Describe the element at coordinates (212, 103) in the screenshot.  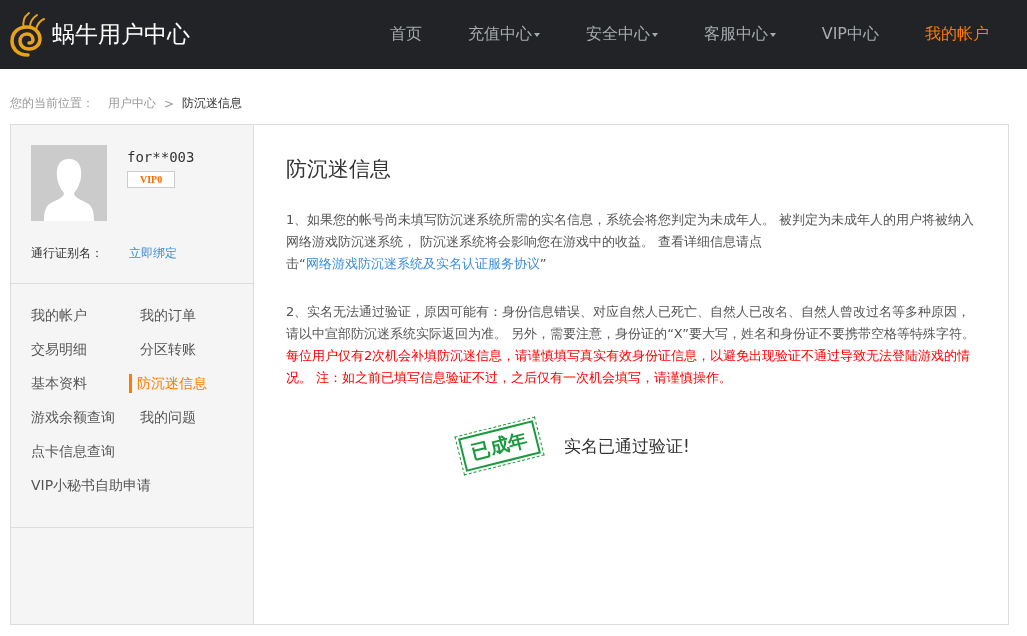
I see `breadcrumb-item: 防沉迷信息` at that location.